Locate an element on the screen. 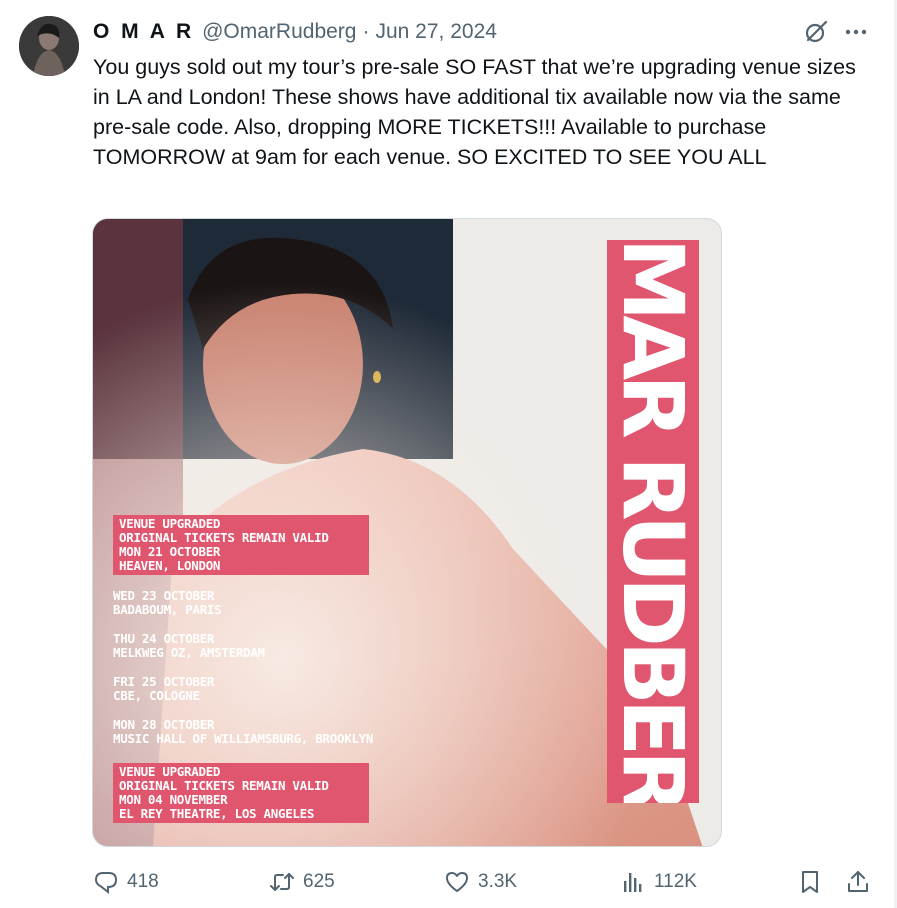 The width and height of the screenshot is (897, 908). like-count: 3.3K is located at coordinates (498, 881).